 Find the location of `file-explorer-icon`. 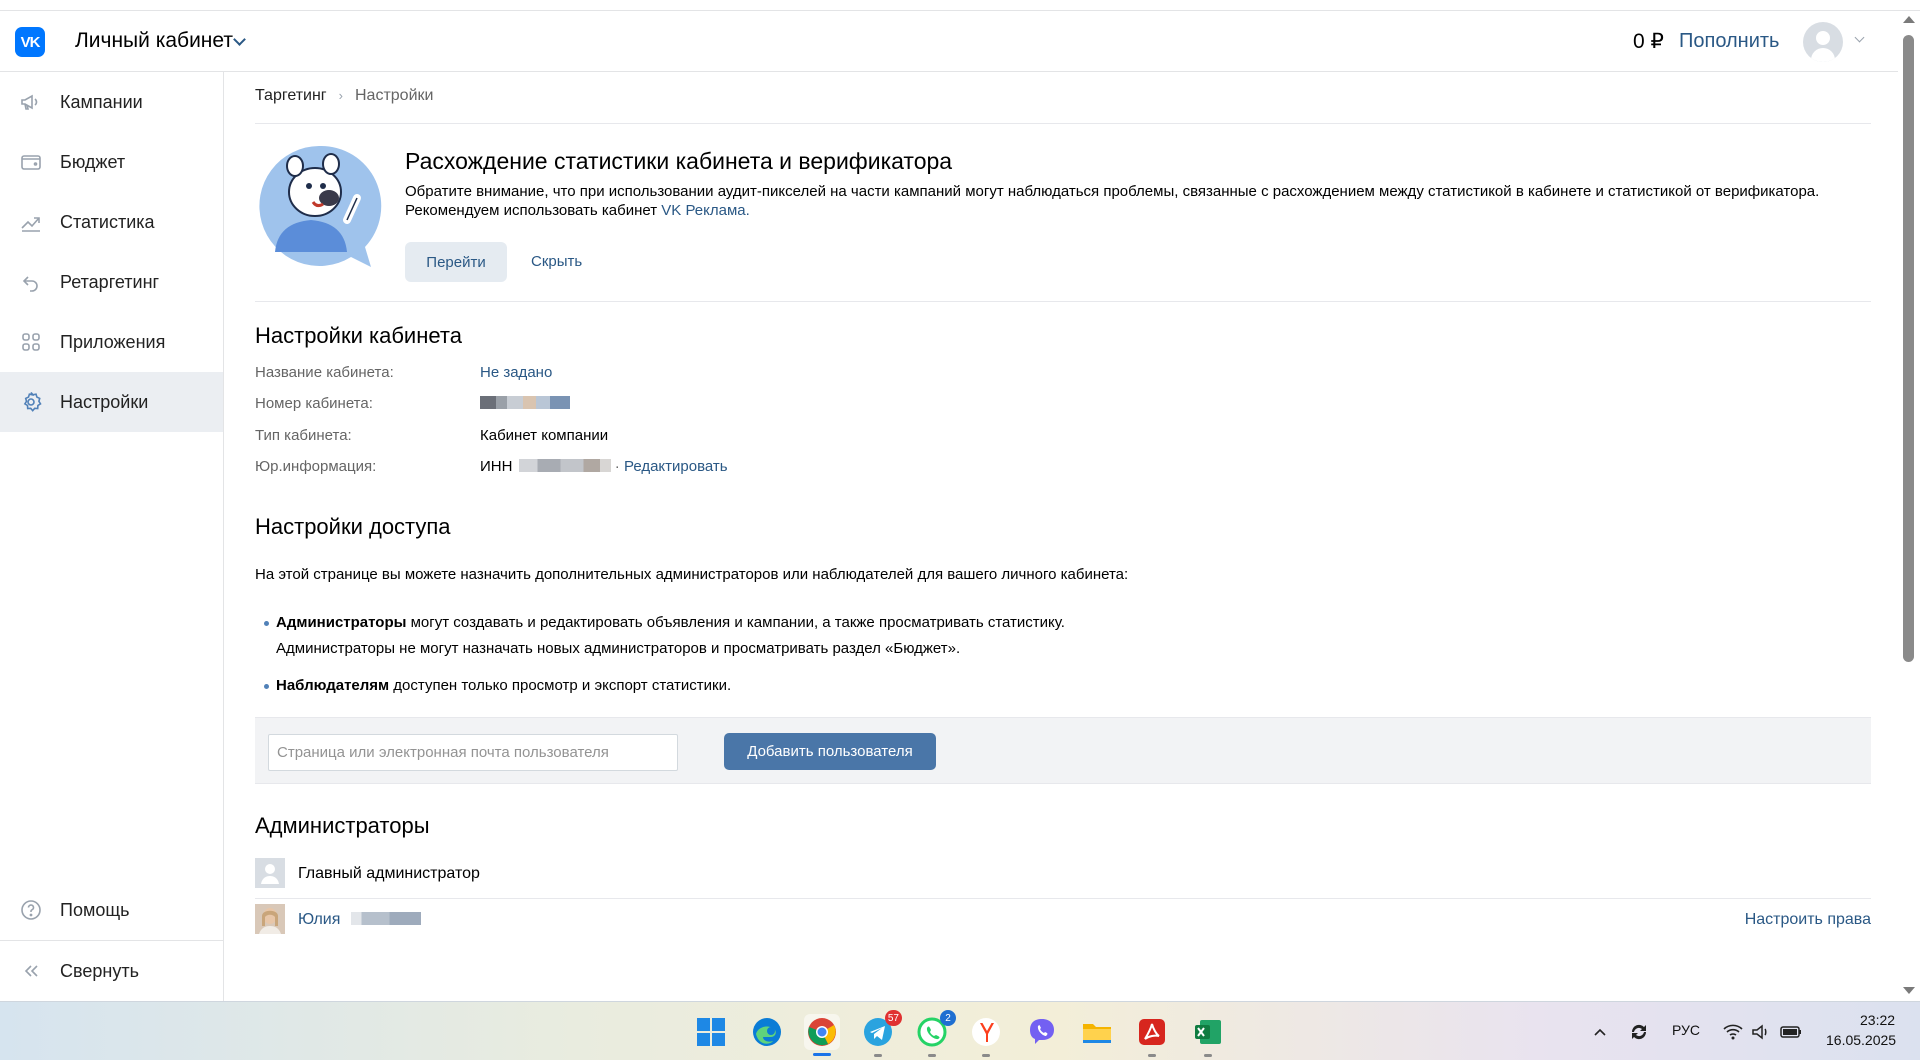

file-explorer-icon is located at coordinates (1097, 1032).